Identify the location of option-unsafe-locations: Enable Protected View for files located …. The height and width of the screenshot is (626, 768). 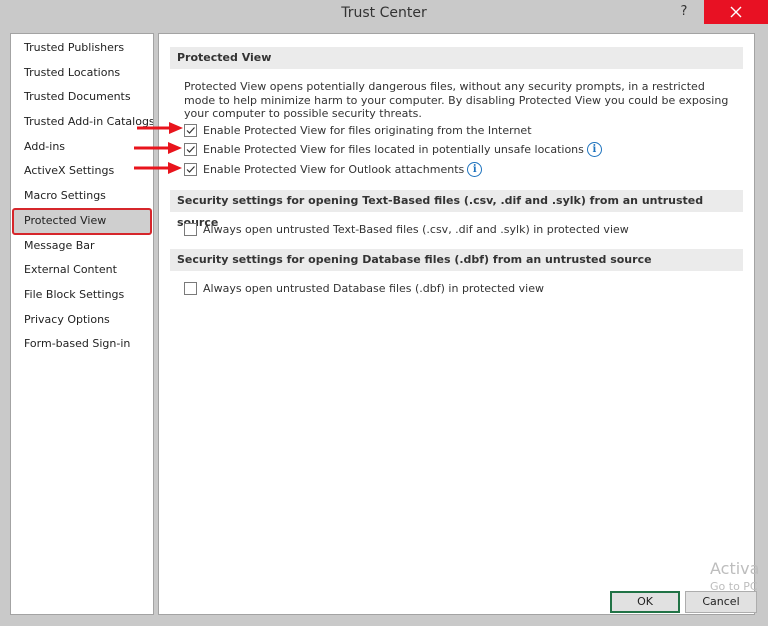
(393, 149).